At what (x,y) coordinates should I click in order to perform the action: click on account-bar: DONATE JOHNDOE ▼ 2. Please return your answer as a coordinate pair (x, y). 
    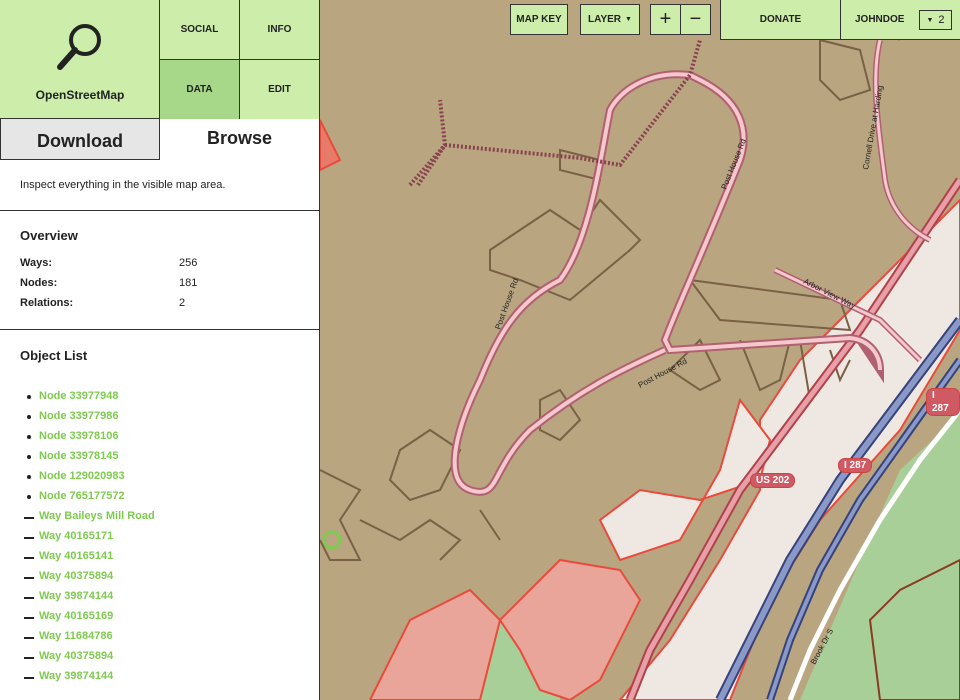
    Looking at the image, I should click on (840, 20).